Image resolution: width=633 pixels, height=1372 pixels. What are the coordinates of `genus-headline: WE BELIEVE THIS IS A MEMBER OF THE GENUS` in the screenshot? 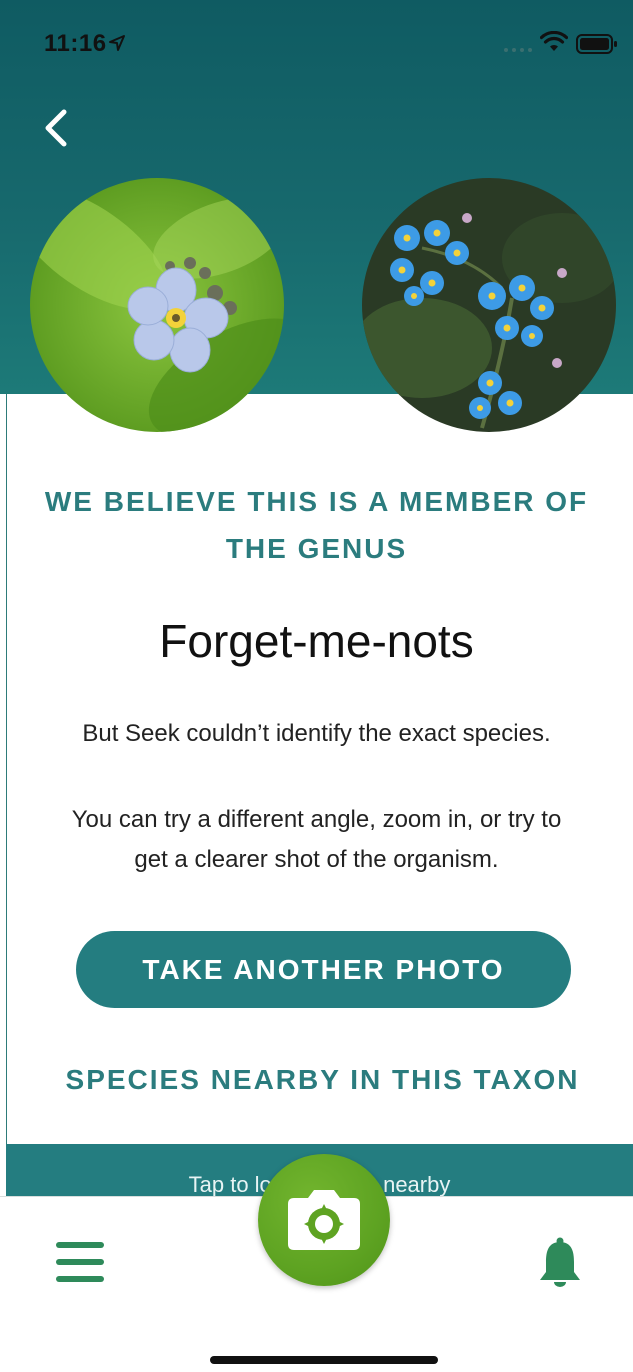 It's located at (316, 525).